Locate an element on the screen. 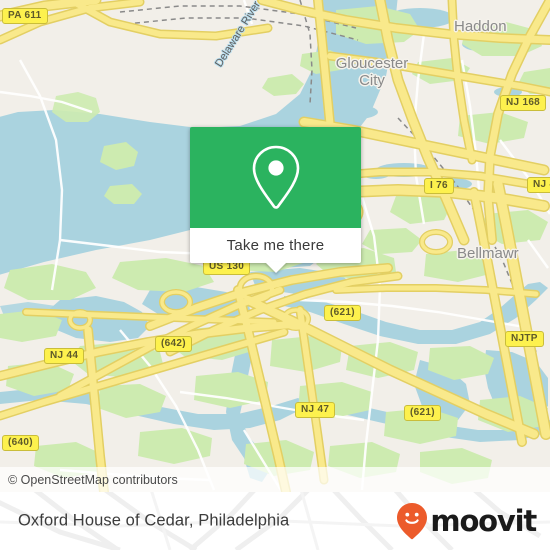 The height and width of the screenshot is (550, 550). osm-attribution-text: © OpenStreetMap contributors is located at coordinates (93, 480).